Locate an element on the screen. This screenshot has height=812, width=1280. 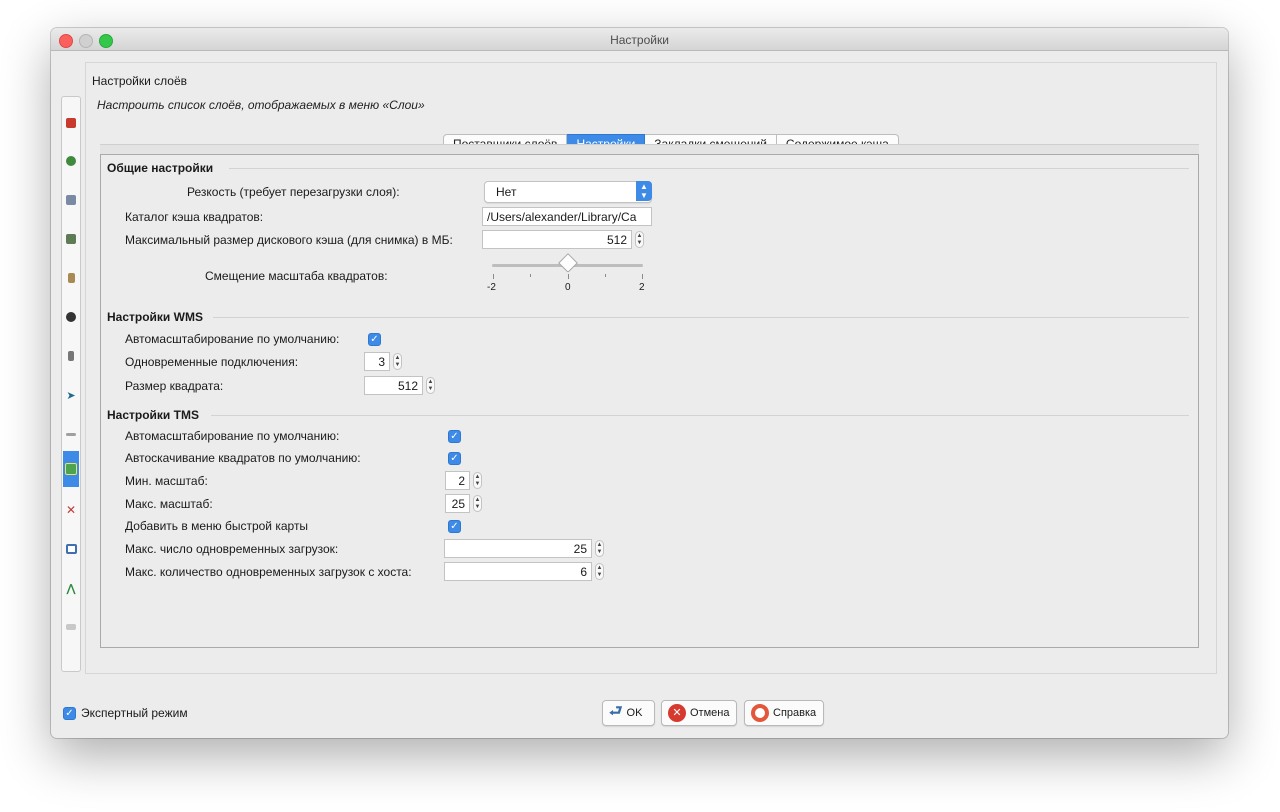
globe-icon is located at coordinates (71, 161).